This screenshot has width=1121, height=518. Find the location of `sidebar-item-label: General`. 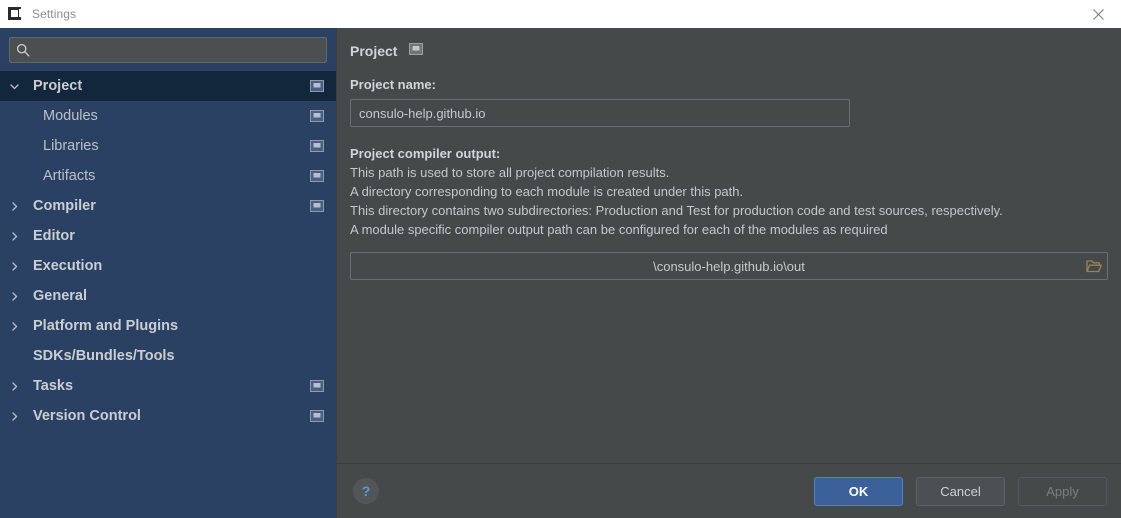

sidebar-item-label: General is located at coordinates (60, 296).